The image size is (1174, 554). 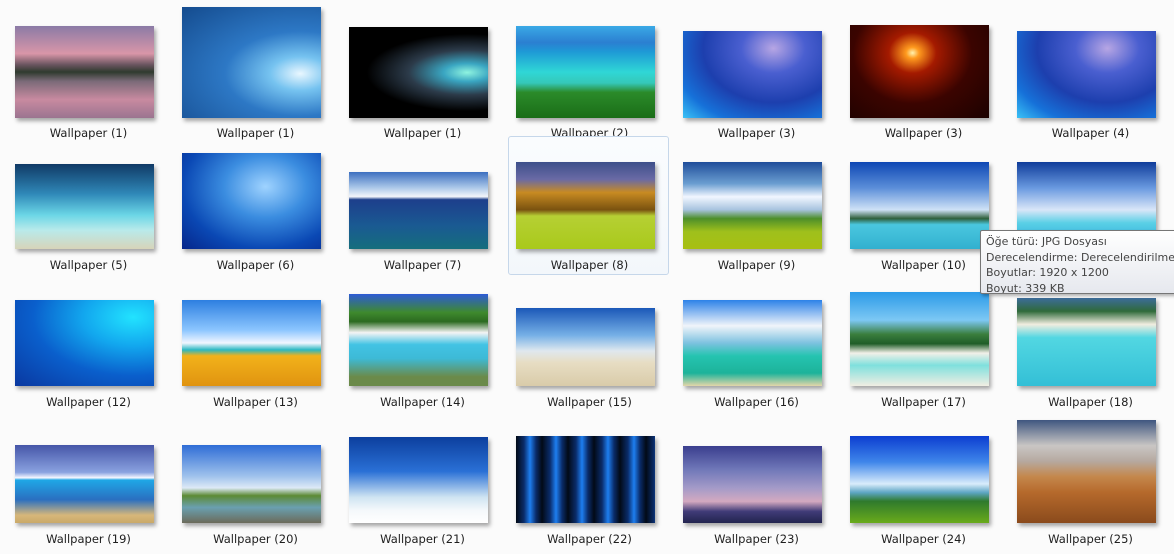 I want to click on tooltip-item-type: Öğe türü: JPG Dosyası, so click(x=1046, y=241).